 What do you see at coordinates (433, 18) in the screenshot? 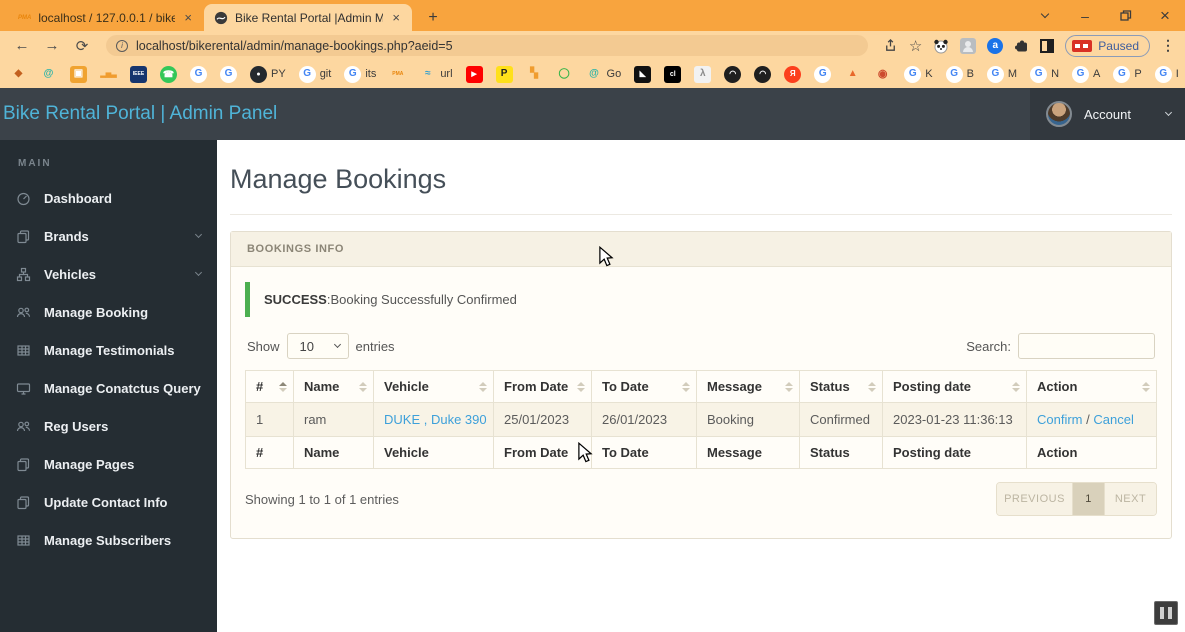
I see `new-tab-button: +` at bounding box center [433, 18].